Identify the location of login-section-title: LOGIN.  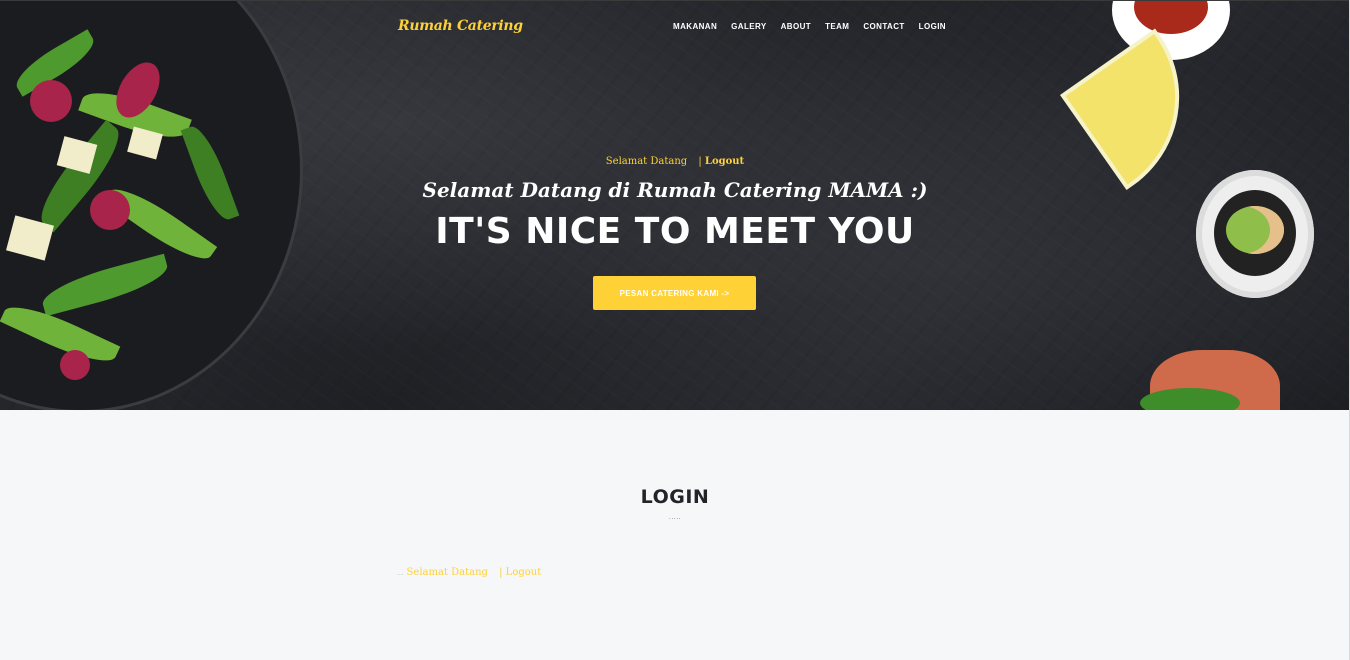
(675, 497).